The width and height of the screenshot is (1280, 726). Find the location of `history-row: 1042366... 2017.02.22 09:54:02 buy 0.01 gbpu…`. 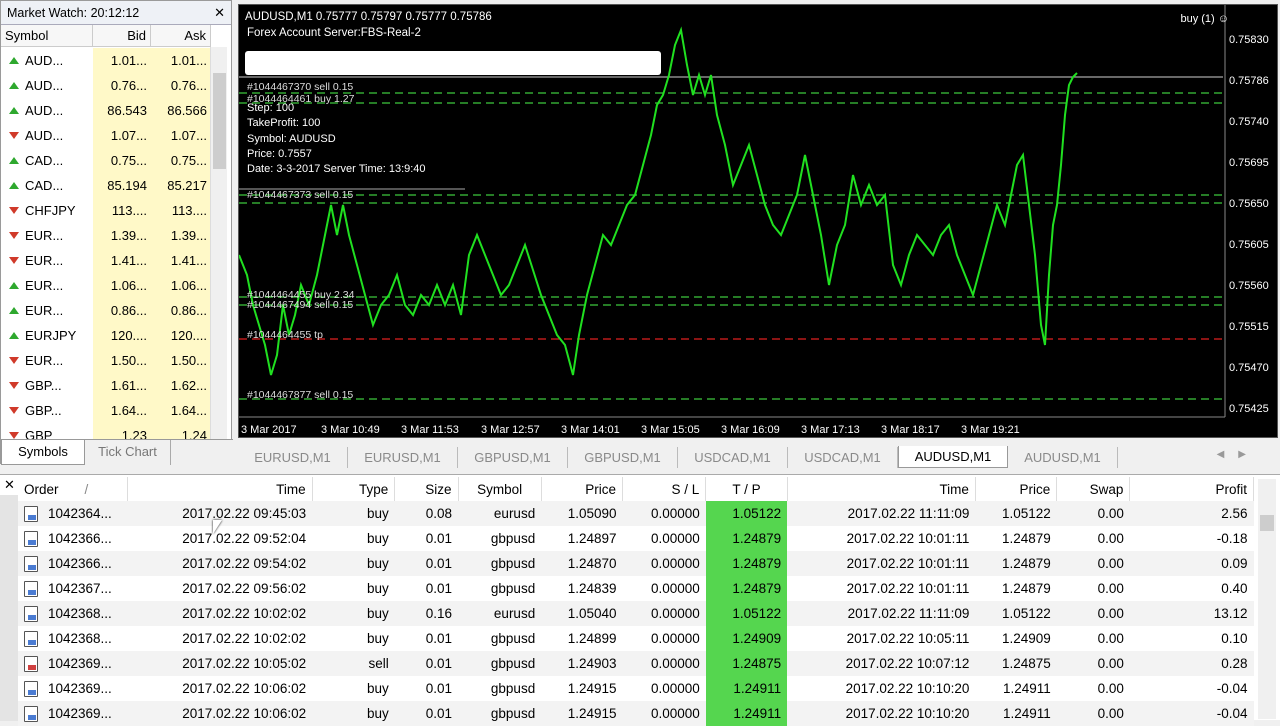

history-row: 1042366... 2017.02.22 09:54:02 buy 0.01 gbpu… is located at coordinates (636, 563).